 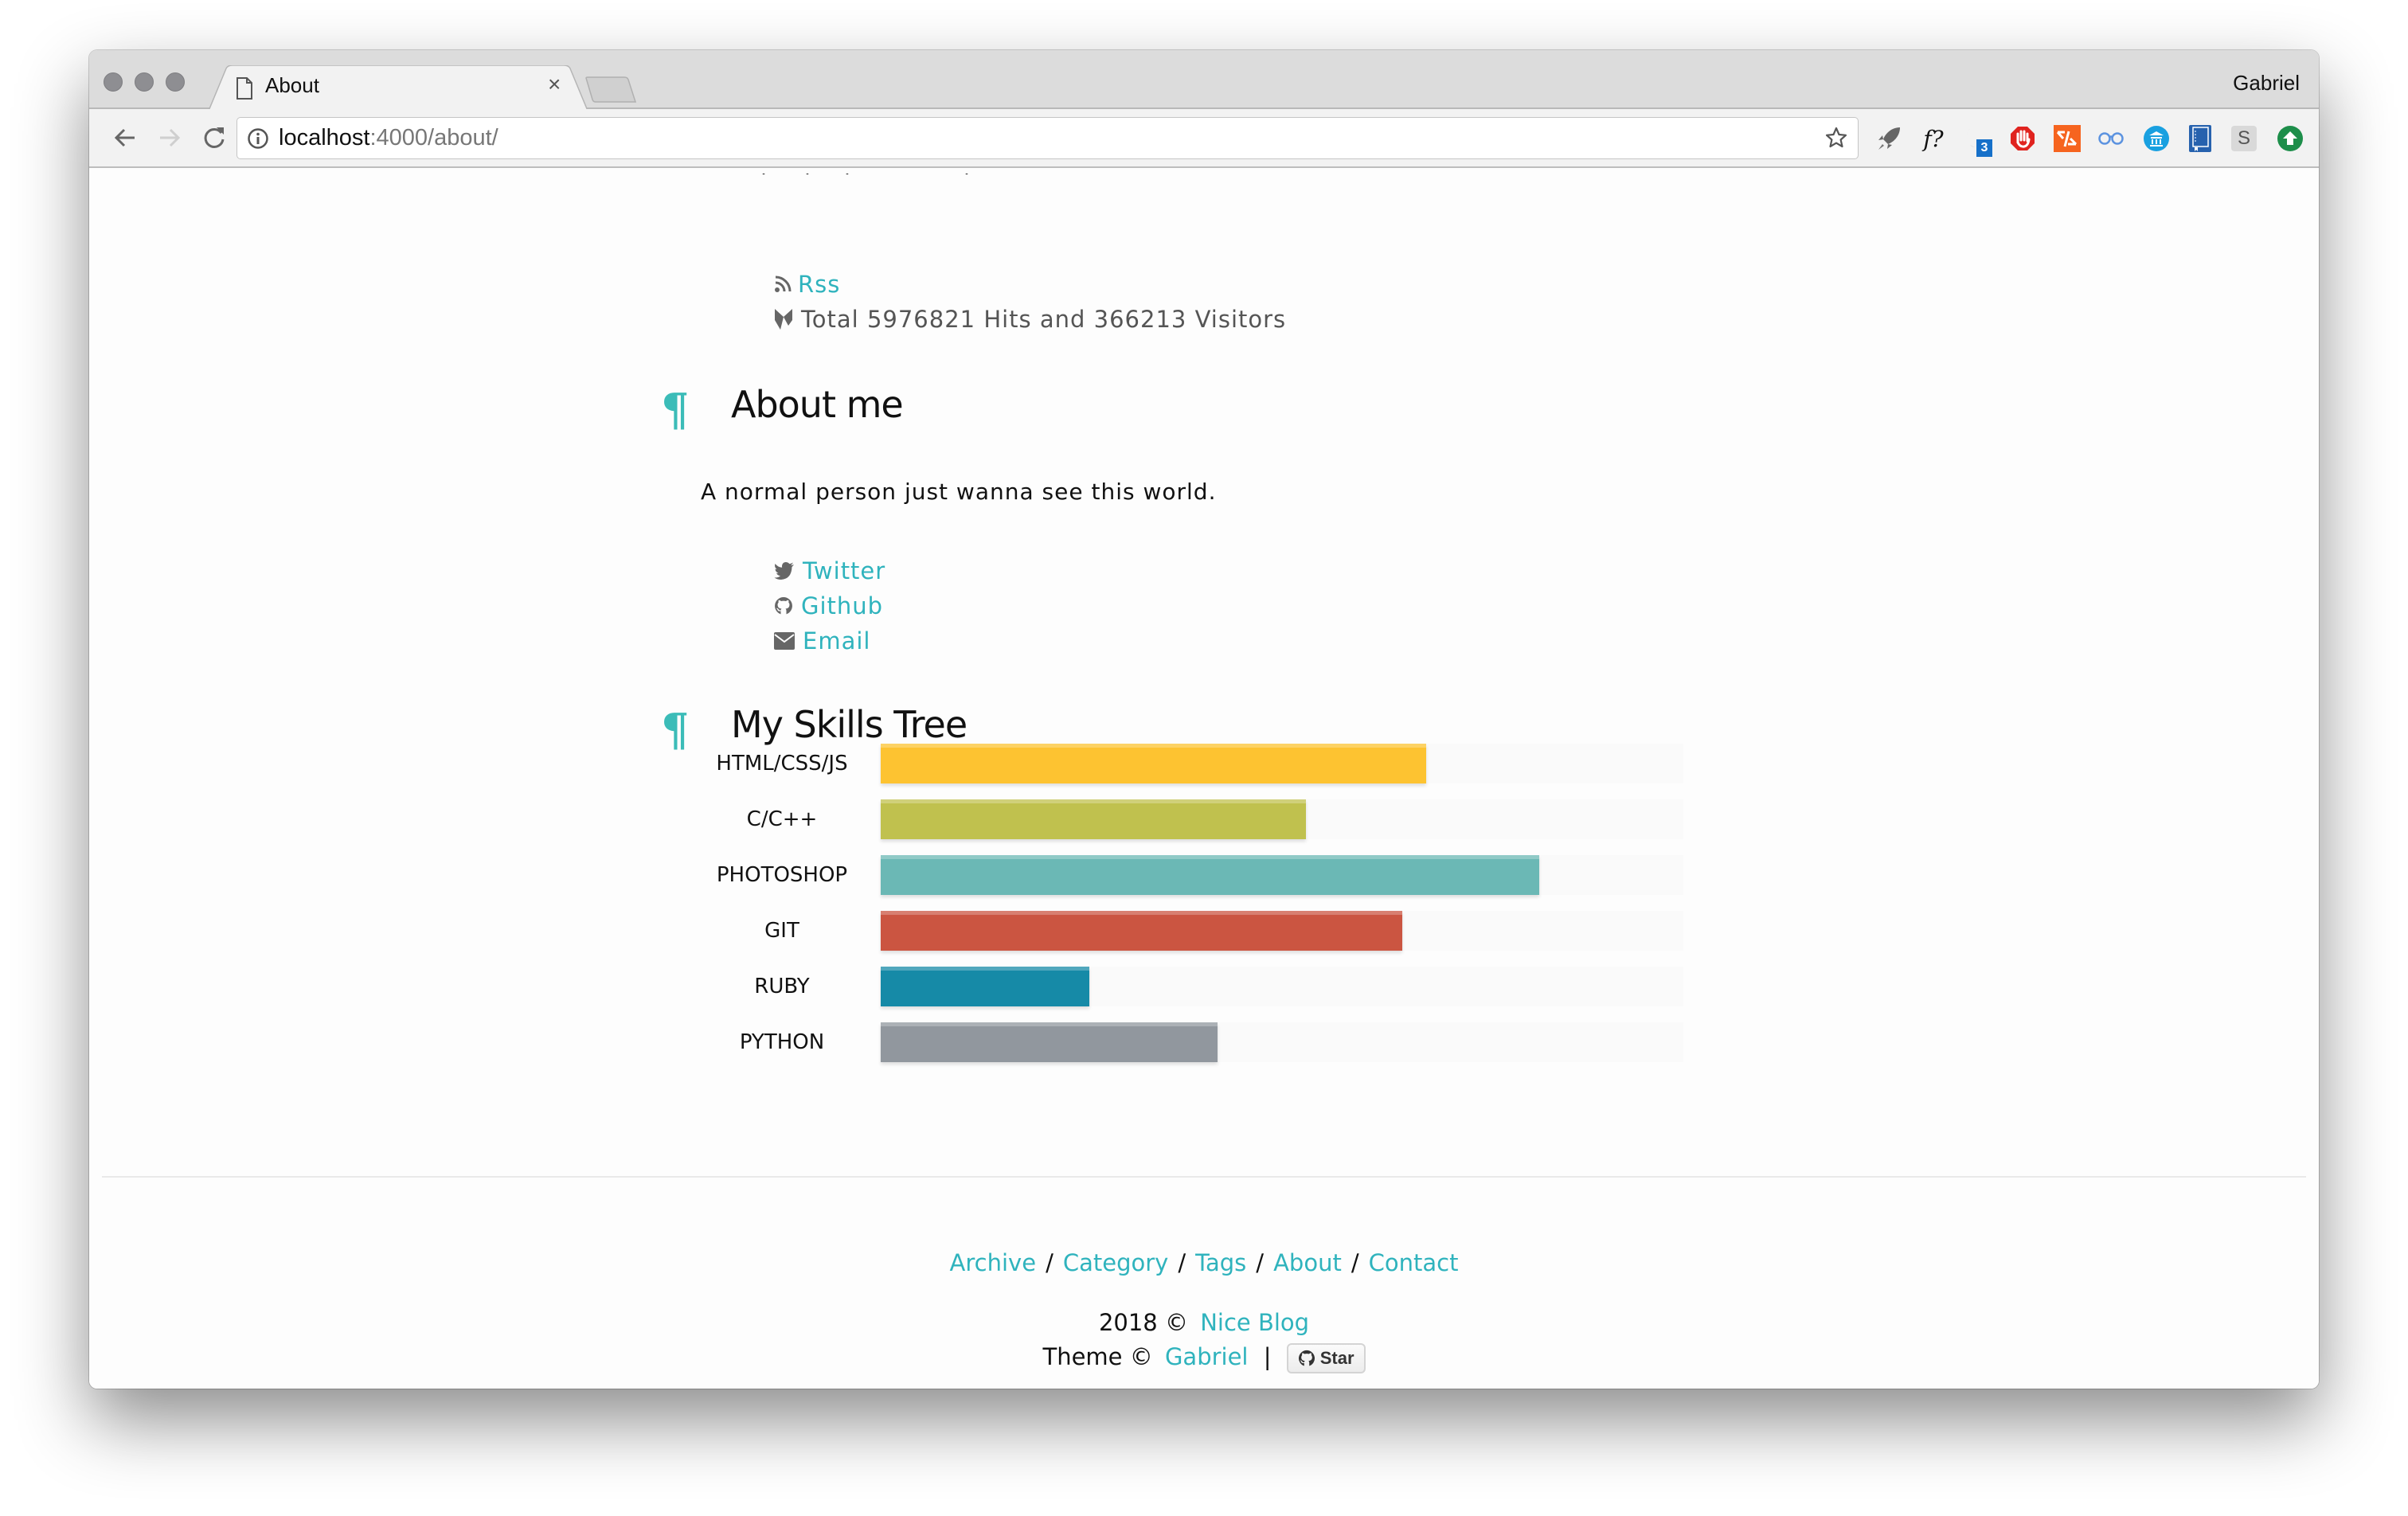 I want to click on stats-icon, so click(x=783, y=319).